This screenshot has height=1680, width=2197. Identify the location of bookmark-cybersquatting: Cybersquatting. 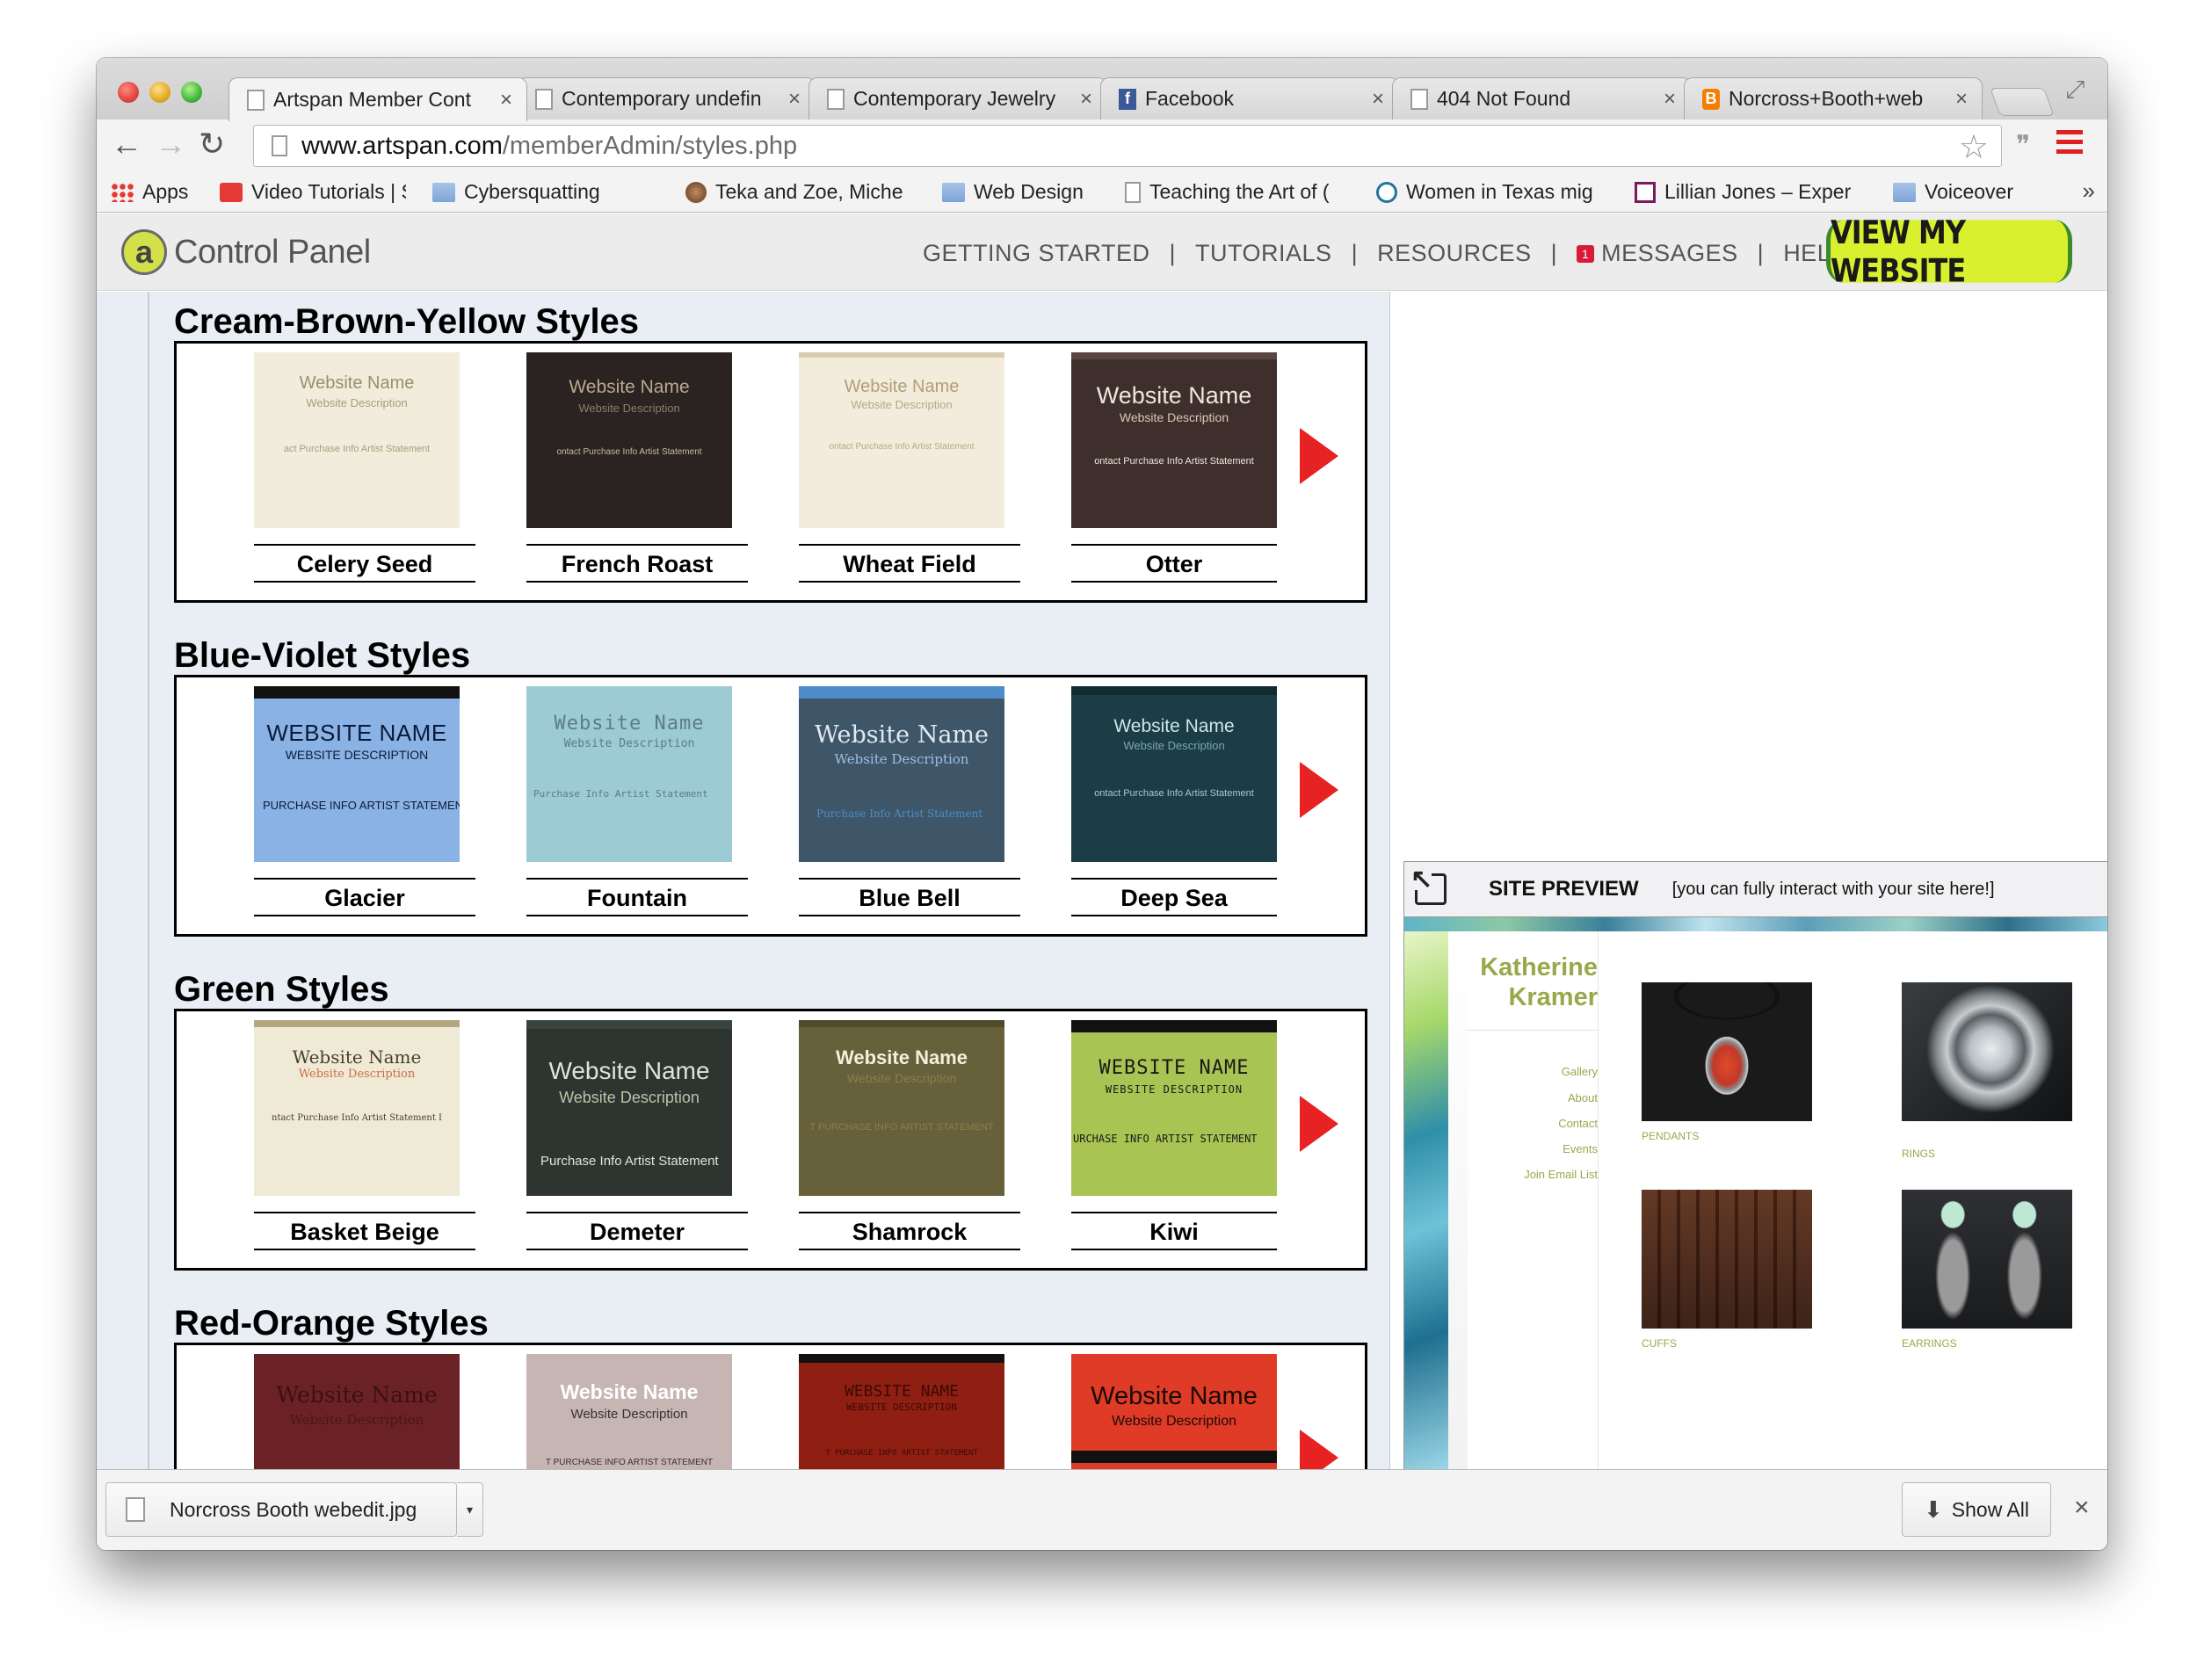
(516, 192).